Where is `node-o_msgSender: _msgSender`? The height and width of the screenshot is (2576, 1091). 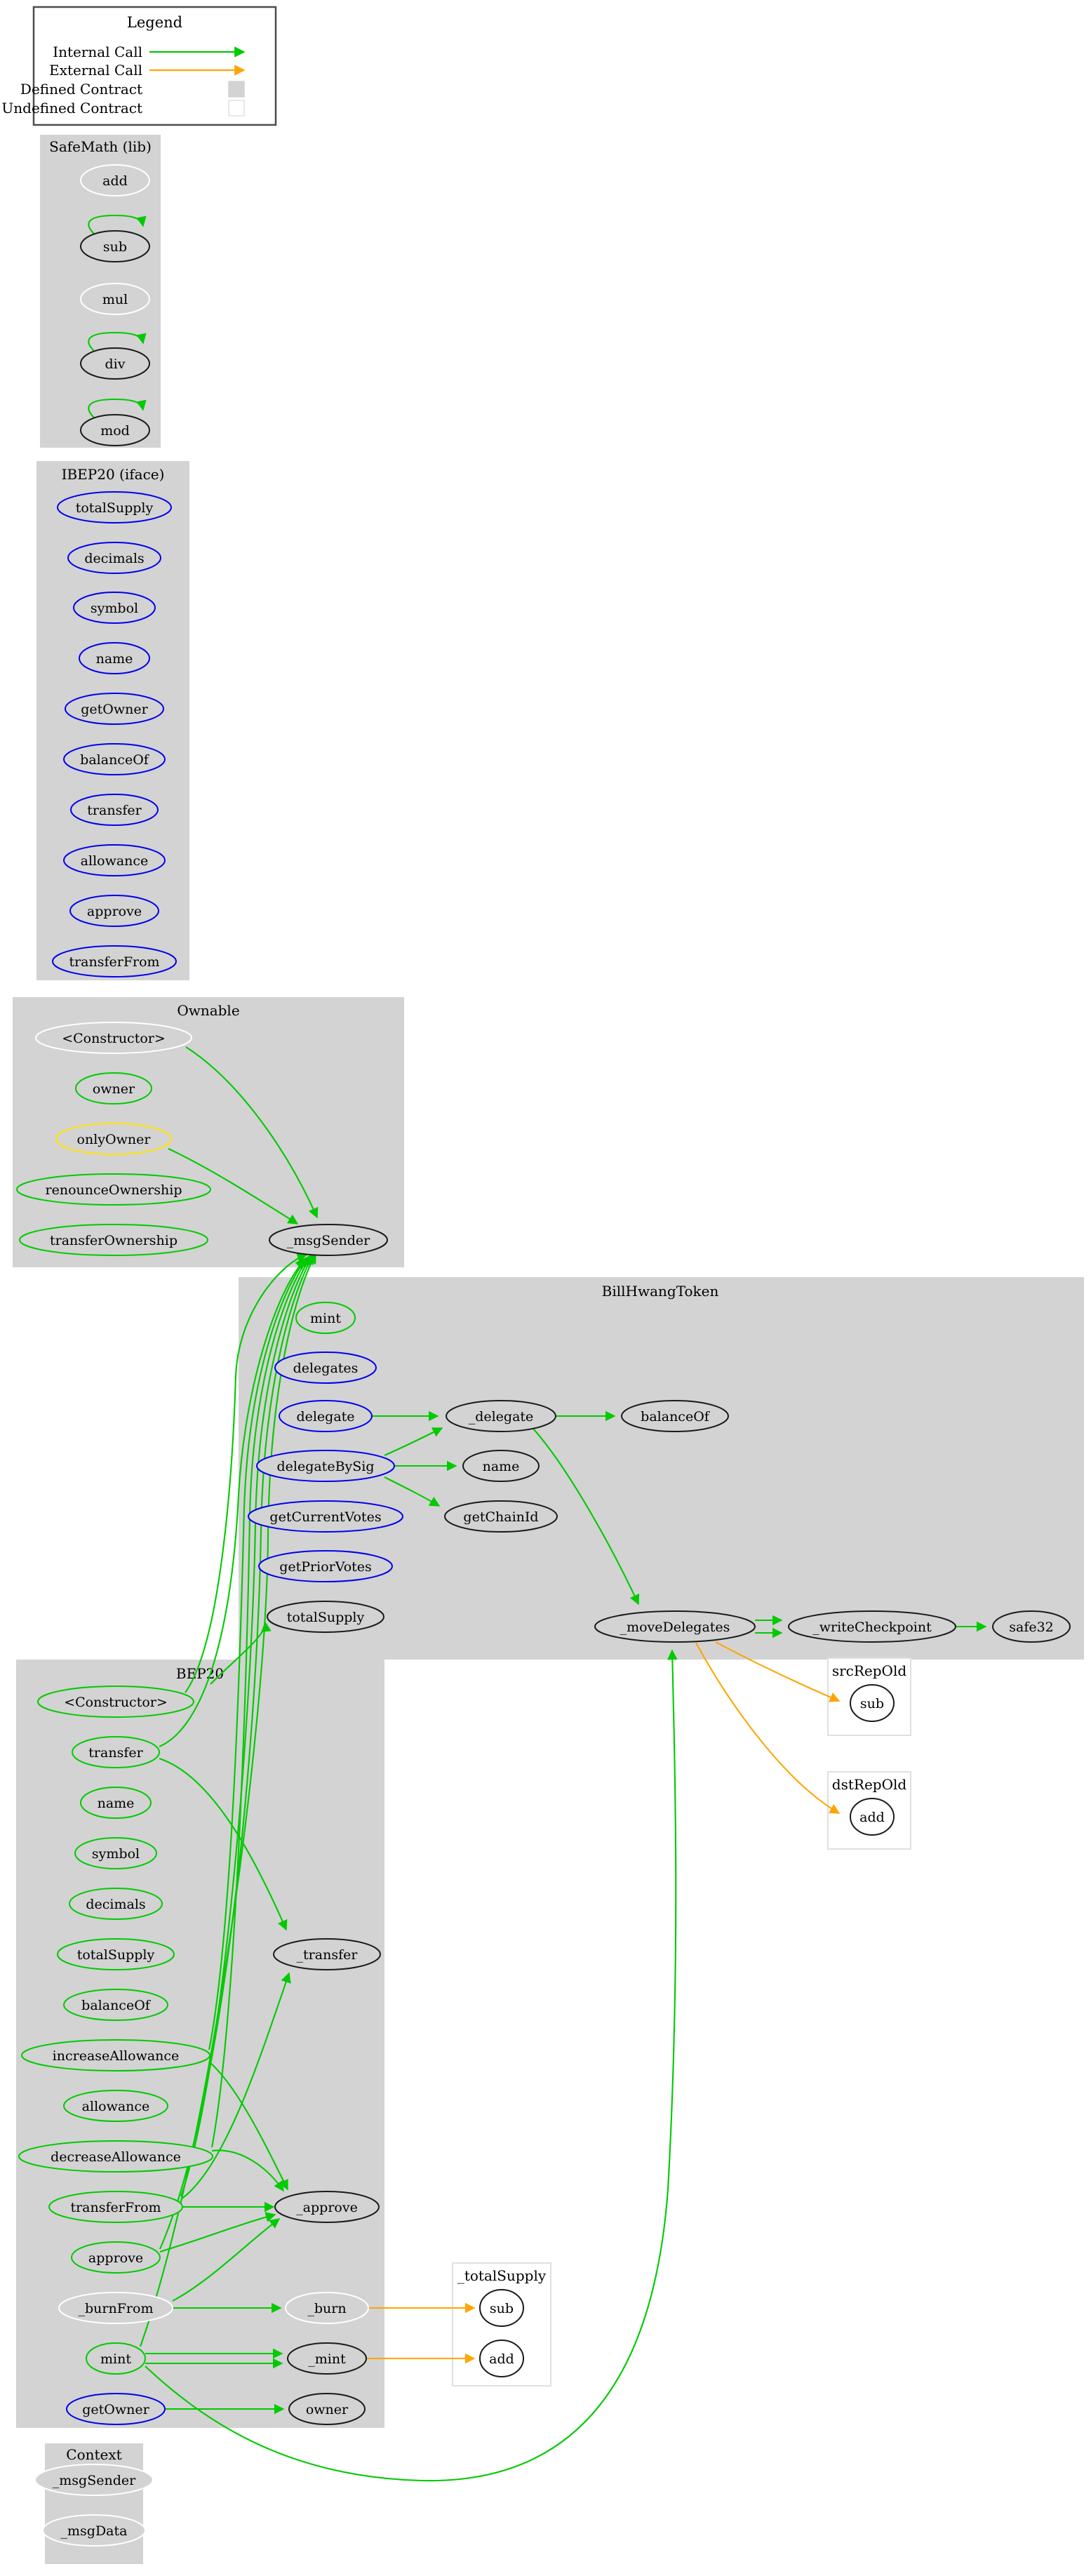
node-o_msgSender: _msgSender is located at coordinates (328, 1240).